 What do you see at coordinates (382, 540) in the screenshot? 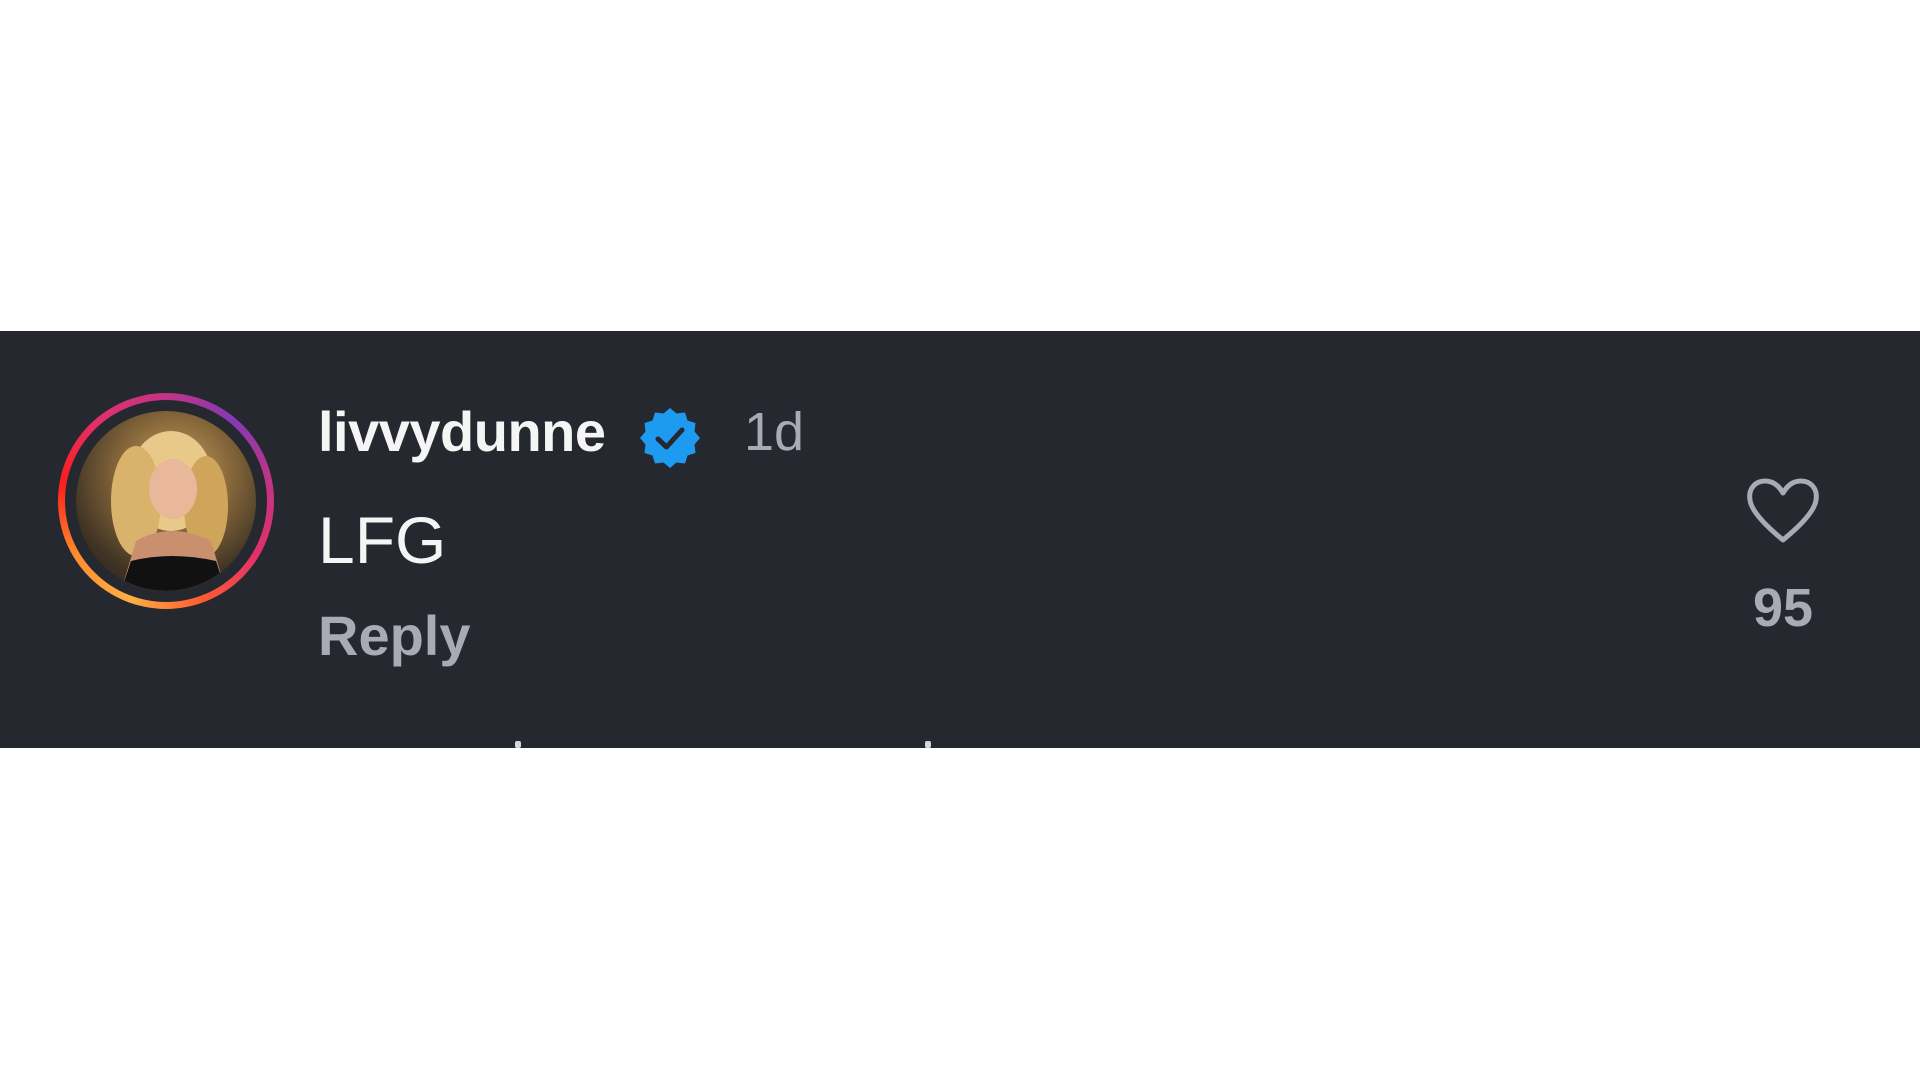
I see `comment-text: LFG` at bounding box center [382, 540].